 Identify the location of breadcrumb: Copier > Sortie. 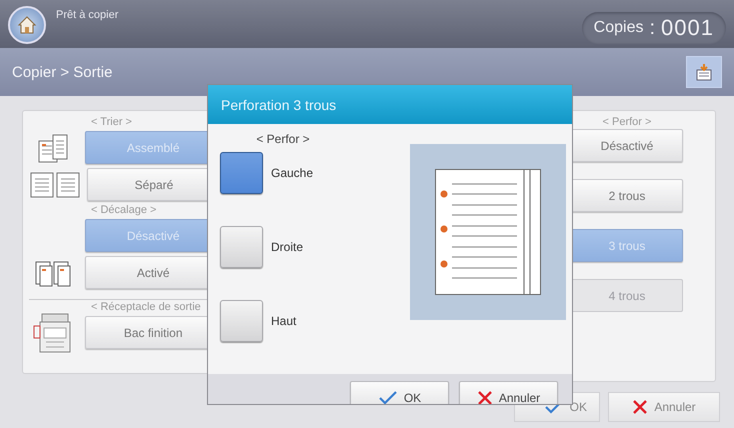
(63, 72).